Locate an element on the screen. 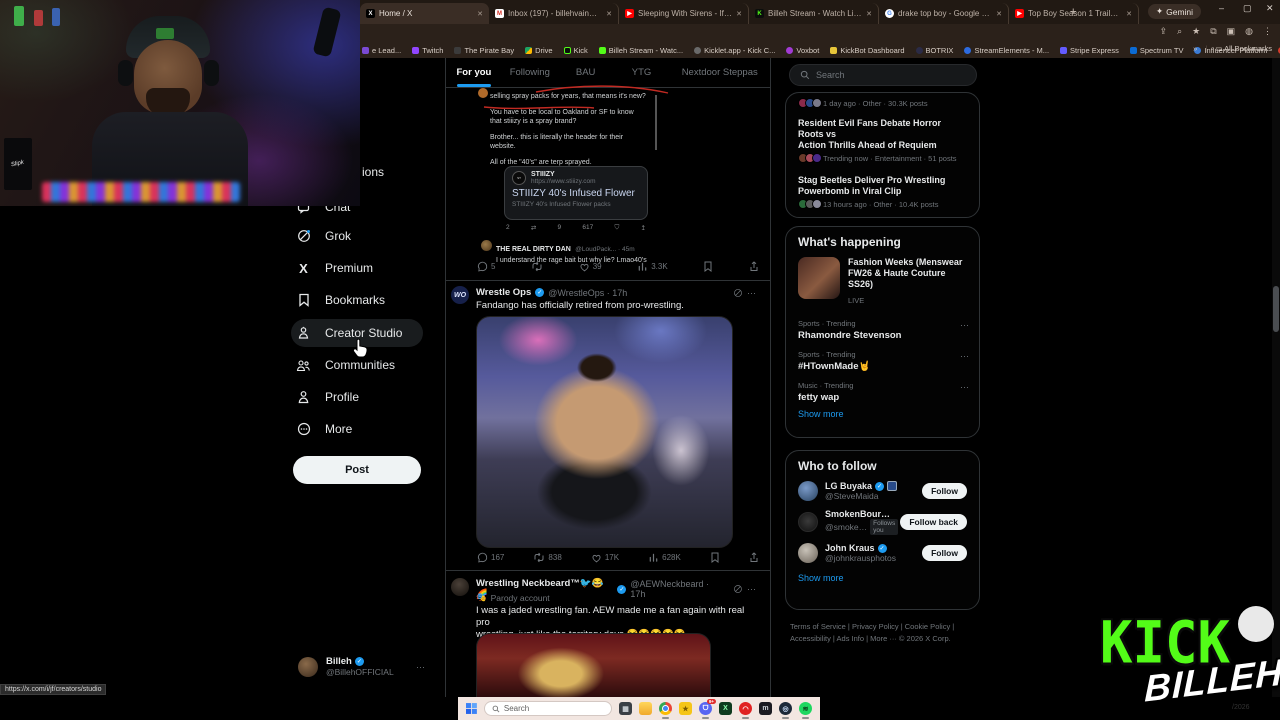  trending-item-partial: 1 day ago · Other · 30.3K posts is located at coordinates (882, 101).